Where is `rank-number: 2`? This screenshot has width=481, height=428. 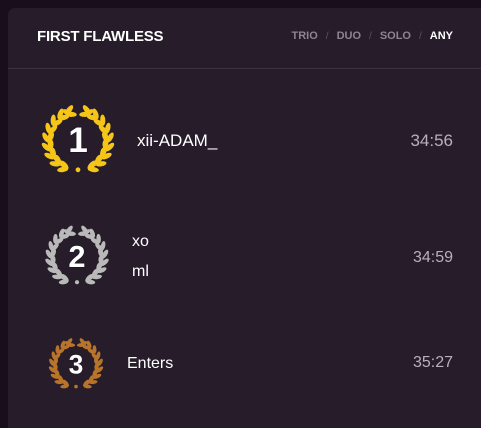 rank-number: 2 is located at coordinates (76, 256).